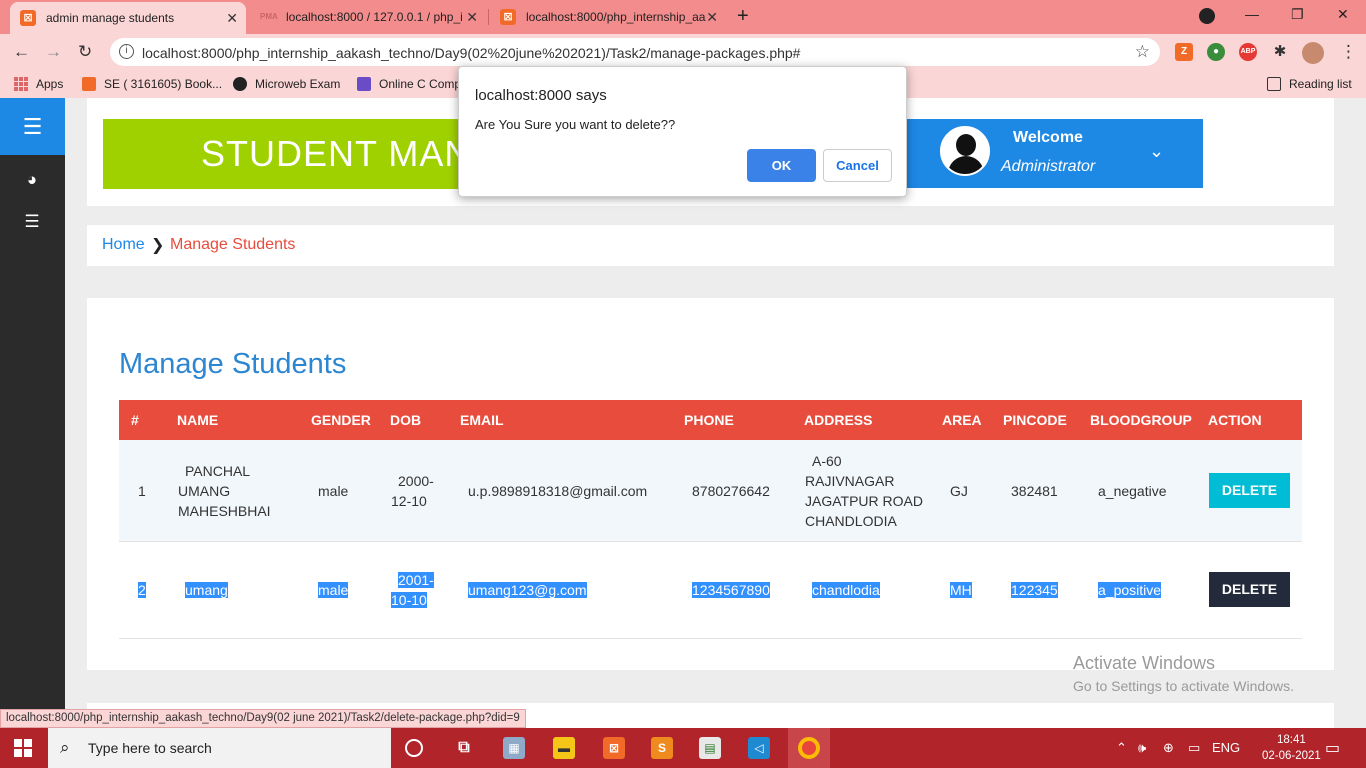 The height and width of the screenshot is (768, 1366). Describe the element at coordinates (89, 84) in the screenshot. I see `blogger-icon` at that location.